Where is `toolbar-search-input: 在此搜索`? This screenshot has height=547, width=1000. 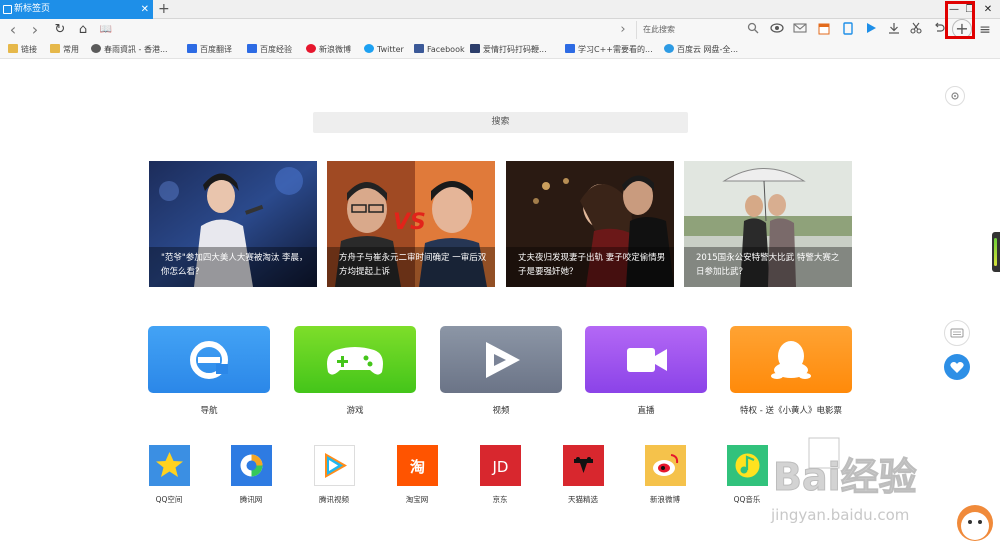 toolbar-search-input: 在此搜索 is located at coordinates (699, 30).